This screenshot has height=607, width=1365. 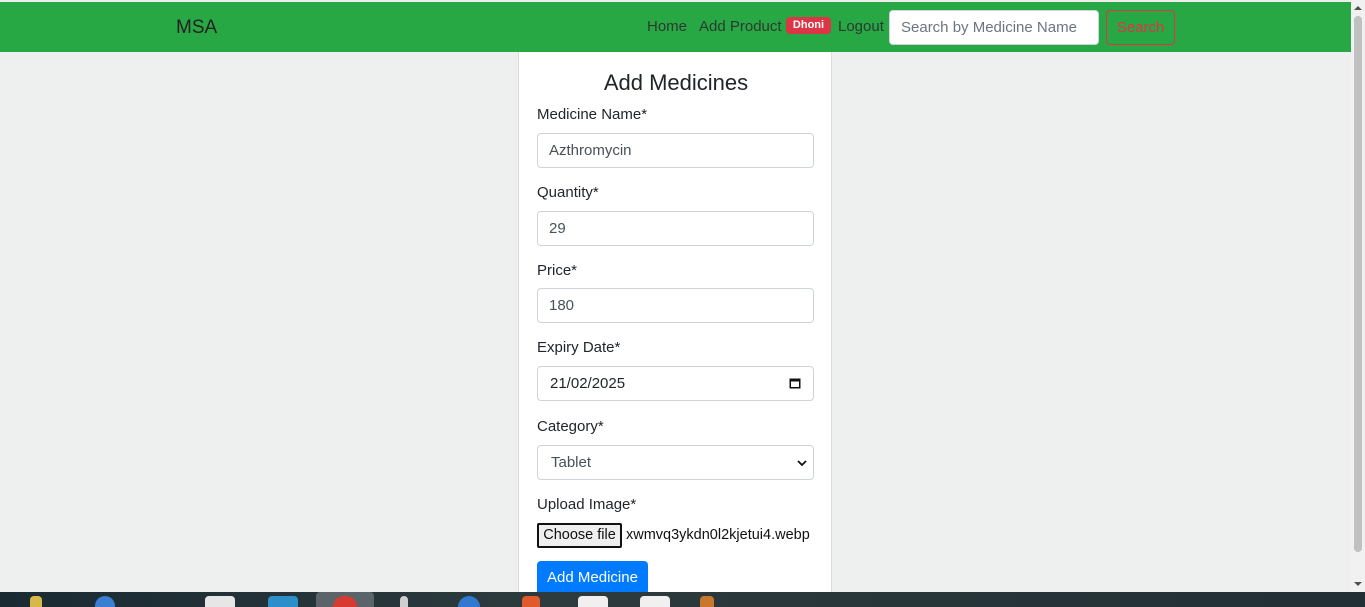 What do you see at coordinates (592, 114) in the screenshot?
I see `medicine-name-label: Medicine Name*` at bounding box center [592, 114].